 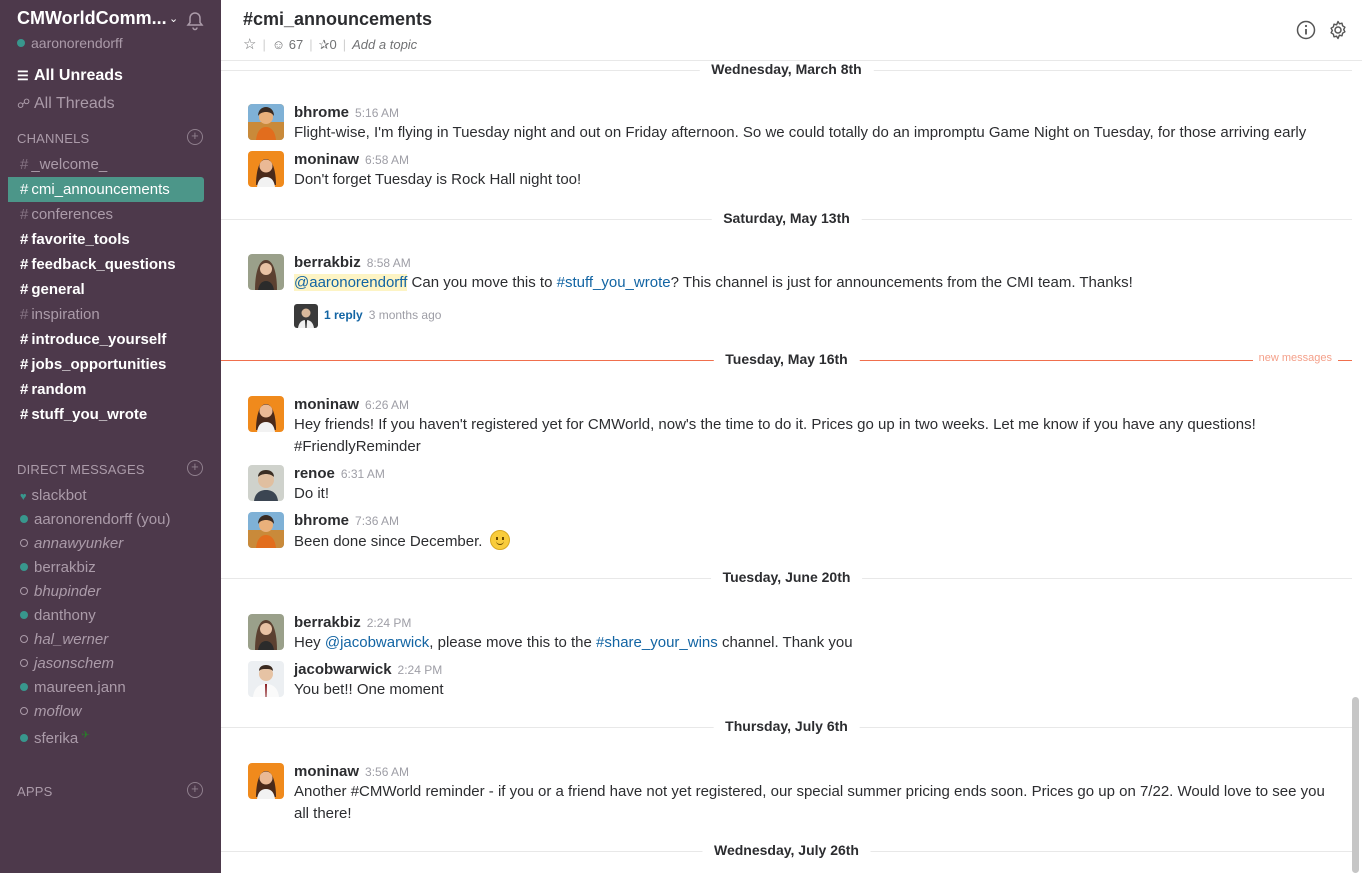 What do you see at coordinates (387, 160) in the screenshot?
I see `message-time: 6:58 AM` at bounding box center [387, 160].